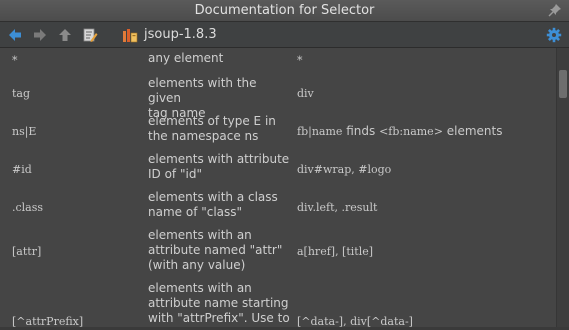 This screenshot has height=330, width=569. What do you see at coordinates (21, 93) in the screenshot?
I see `selector-pattern: tag` at bounding box center [21, 93].